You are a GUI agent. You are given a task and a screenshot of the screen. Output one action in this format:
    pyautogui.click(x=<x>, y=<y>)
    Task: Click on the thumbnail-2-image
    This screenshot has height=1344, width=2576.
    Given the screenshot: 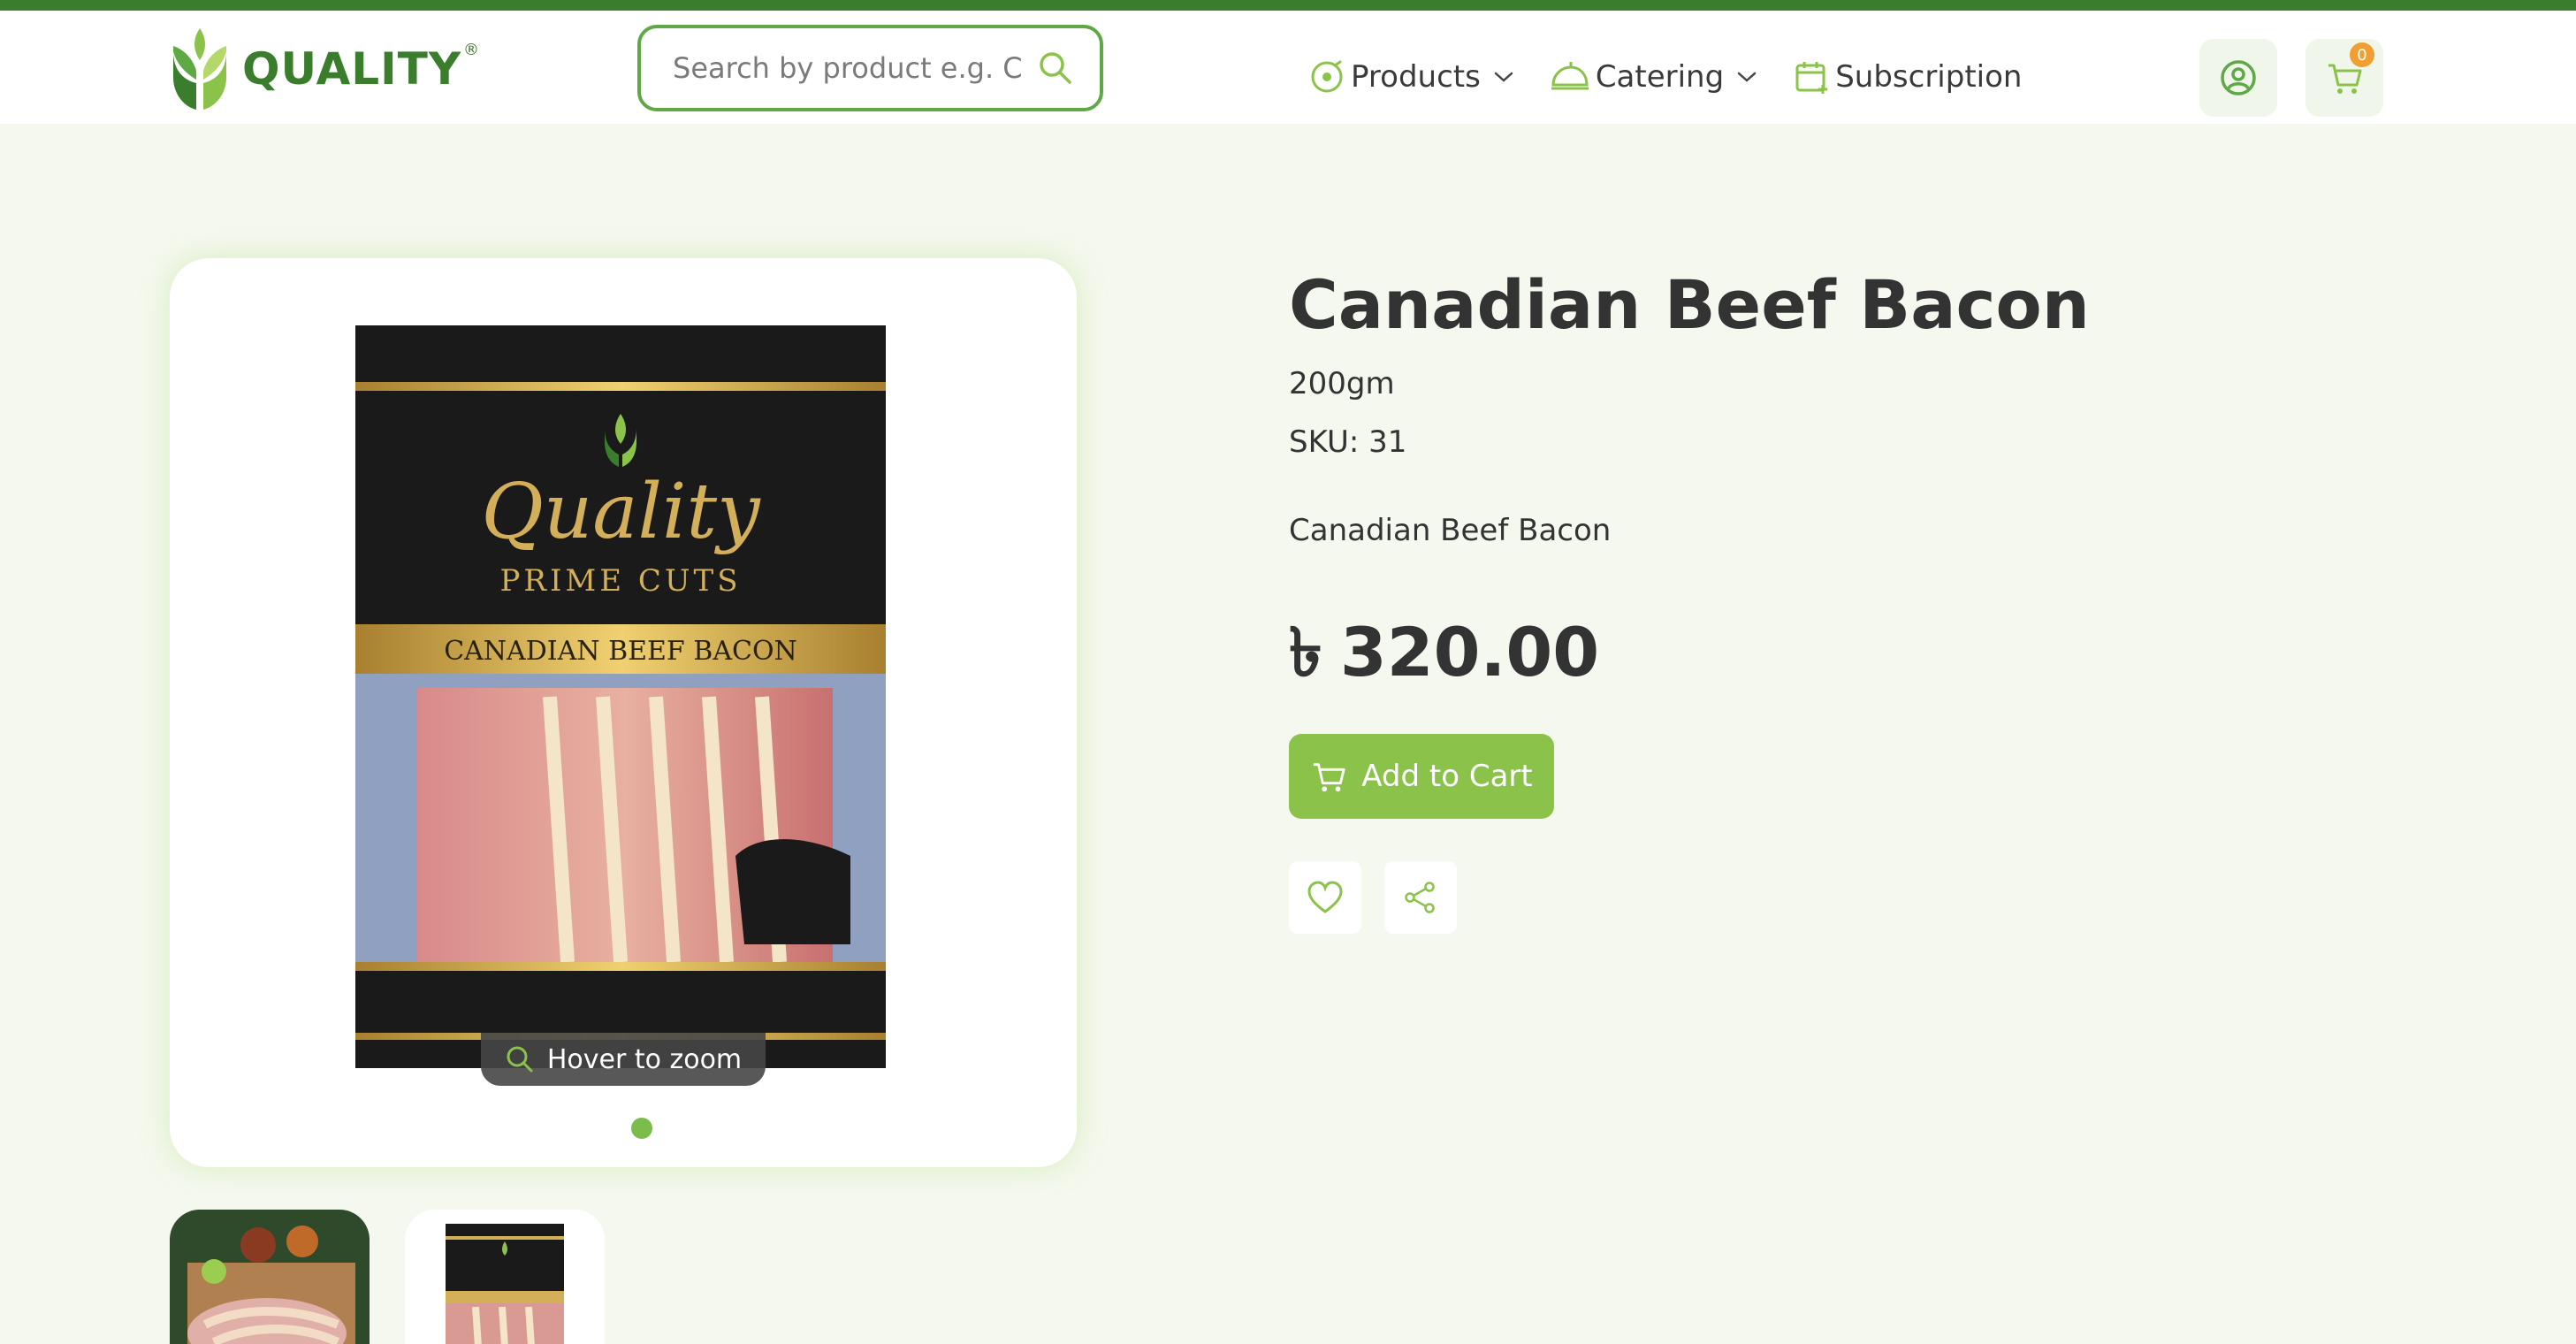 What is the action you would take?
    pyautogui.click(x=505, y=1277)
    